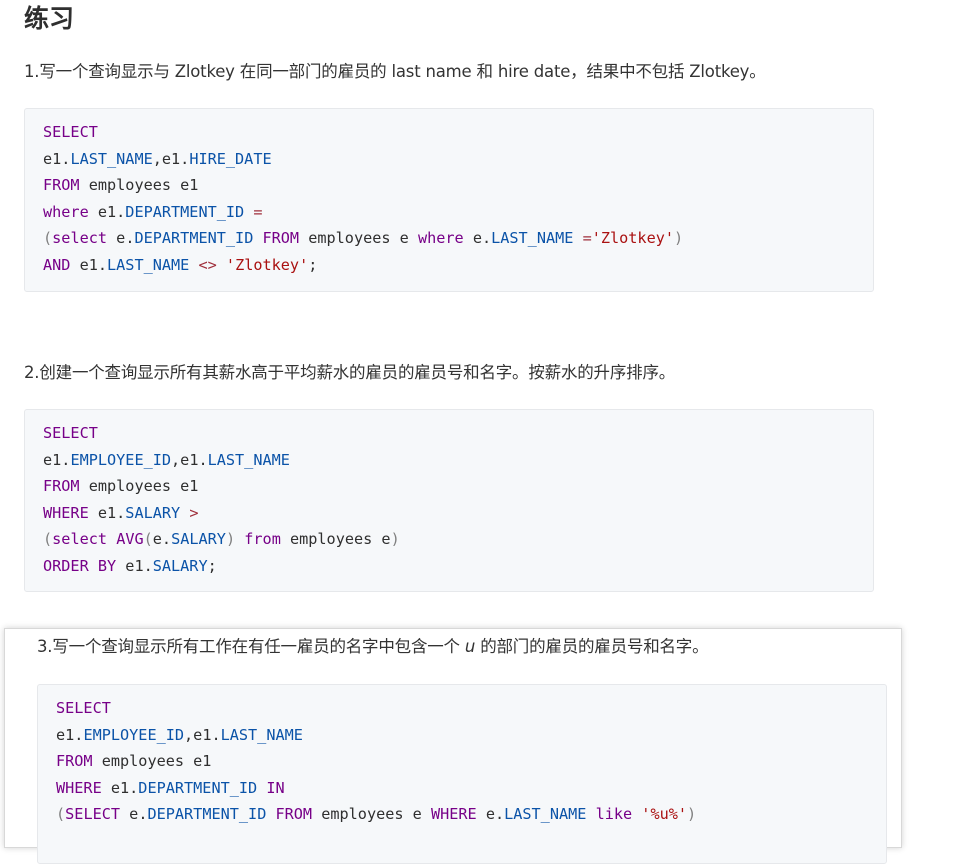  Describe the element at coordinates (80, 565) in the screenshot. I see `code-token: ORDER BY` at that location.